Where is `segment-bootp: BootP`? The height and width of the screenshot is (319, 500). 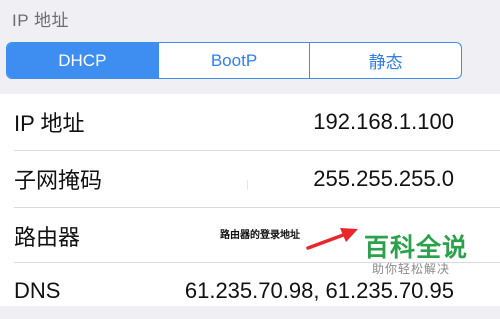
segment-bootp: BootP is located at coordinates (233, 60).